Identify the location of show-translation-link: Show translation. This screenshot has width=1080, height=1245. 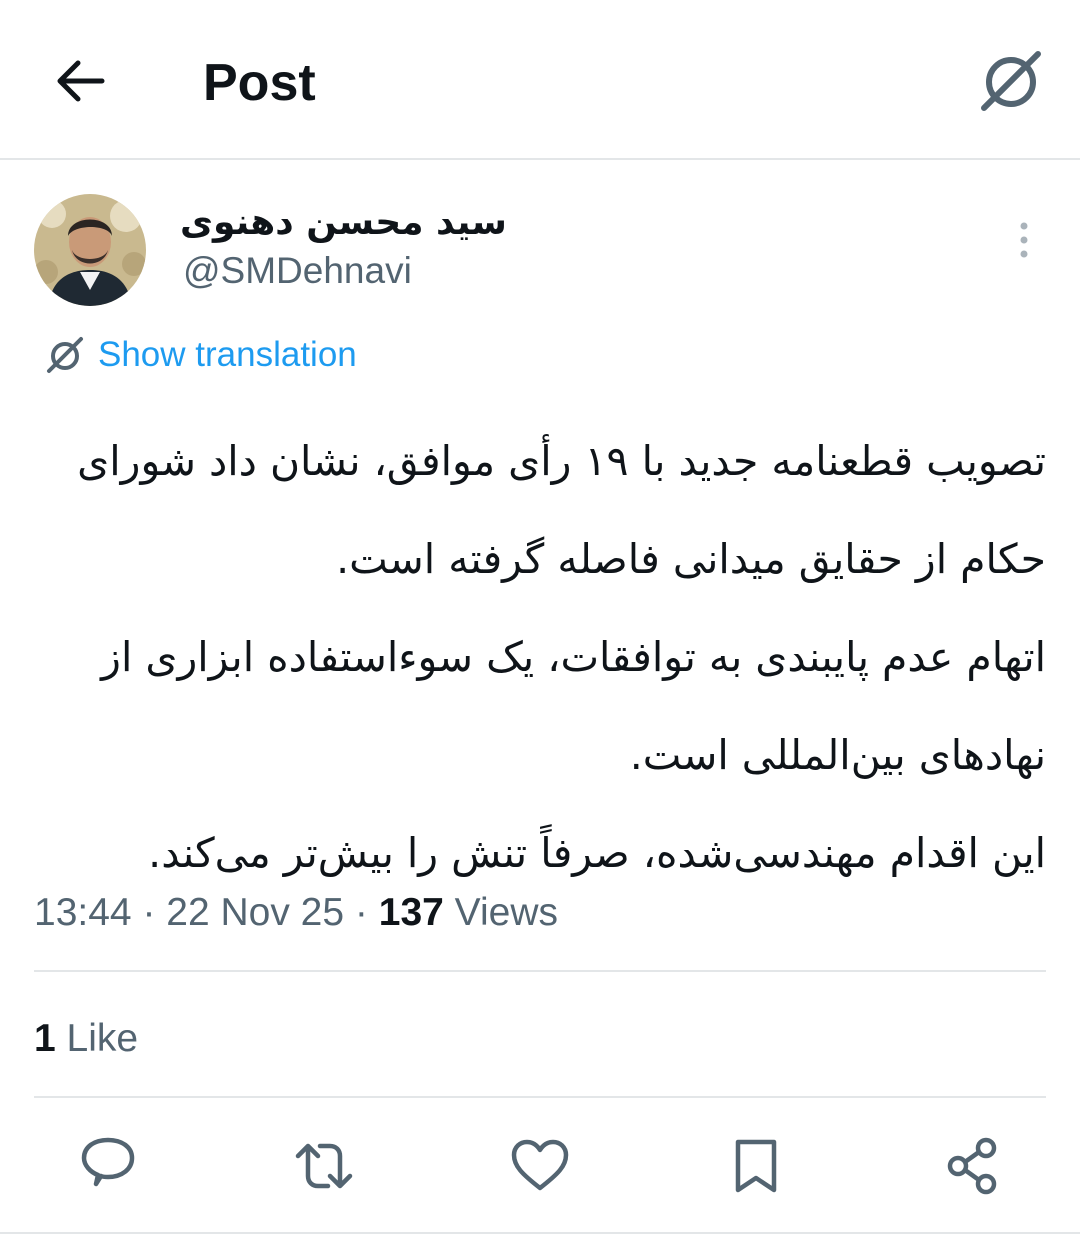
(201, 355).